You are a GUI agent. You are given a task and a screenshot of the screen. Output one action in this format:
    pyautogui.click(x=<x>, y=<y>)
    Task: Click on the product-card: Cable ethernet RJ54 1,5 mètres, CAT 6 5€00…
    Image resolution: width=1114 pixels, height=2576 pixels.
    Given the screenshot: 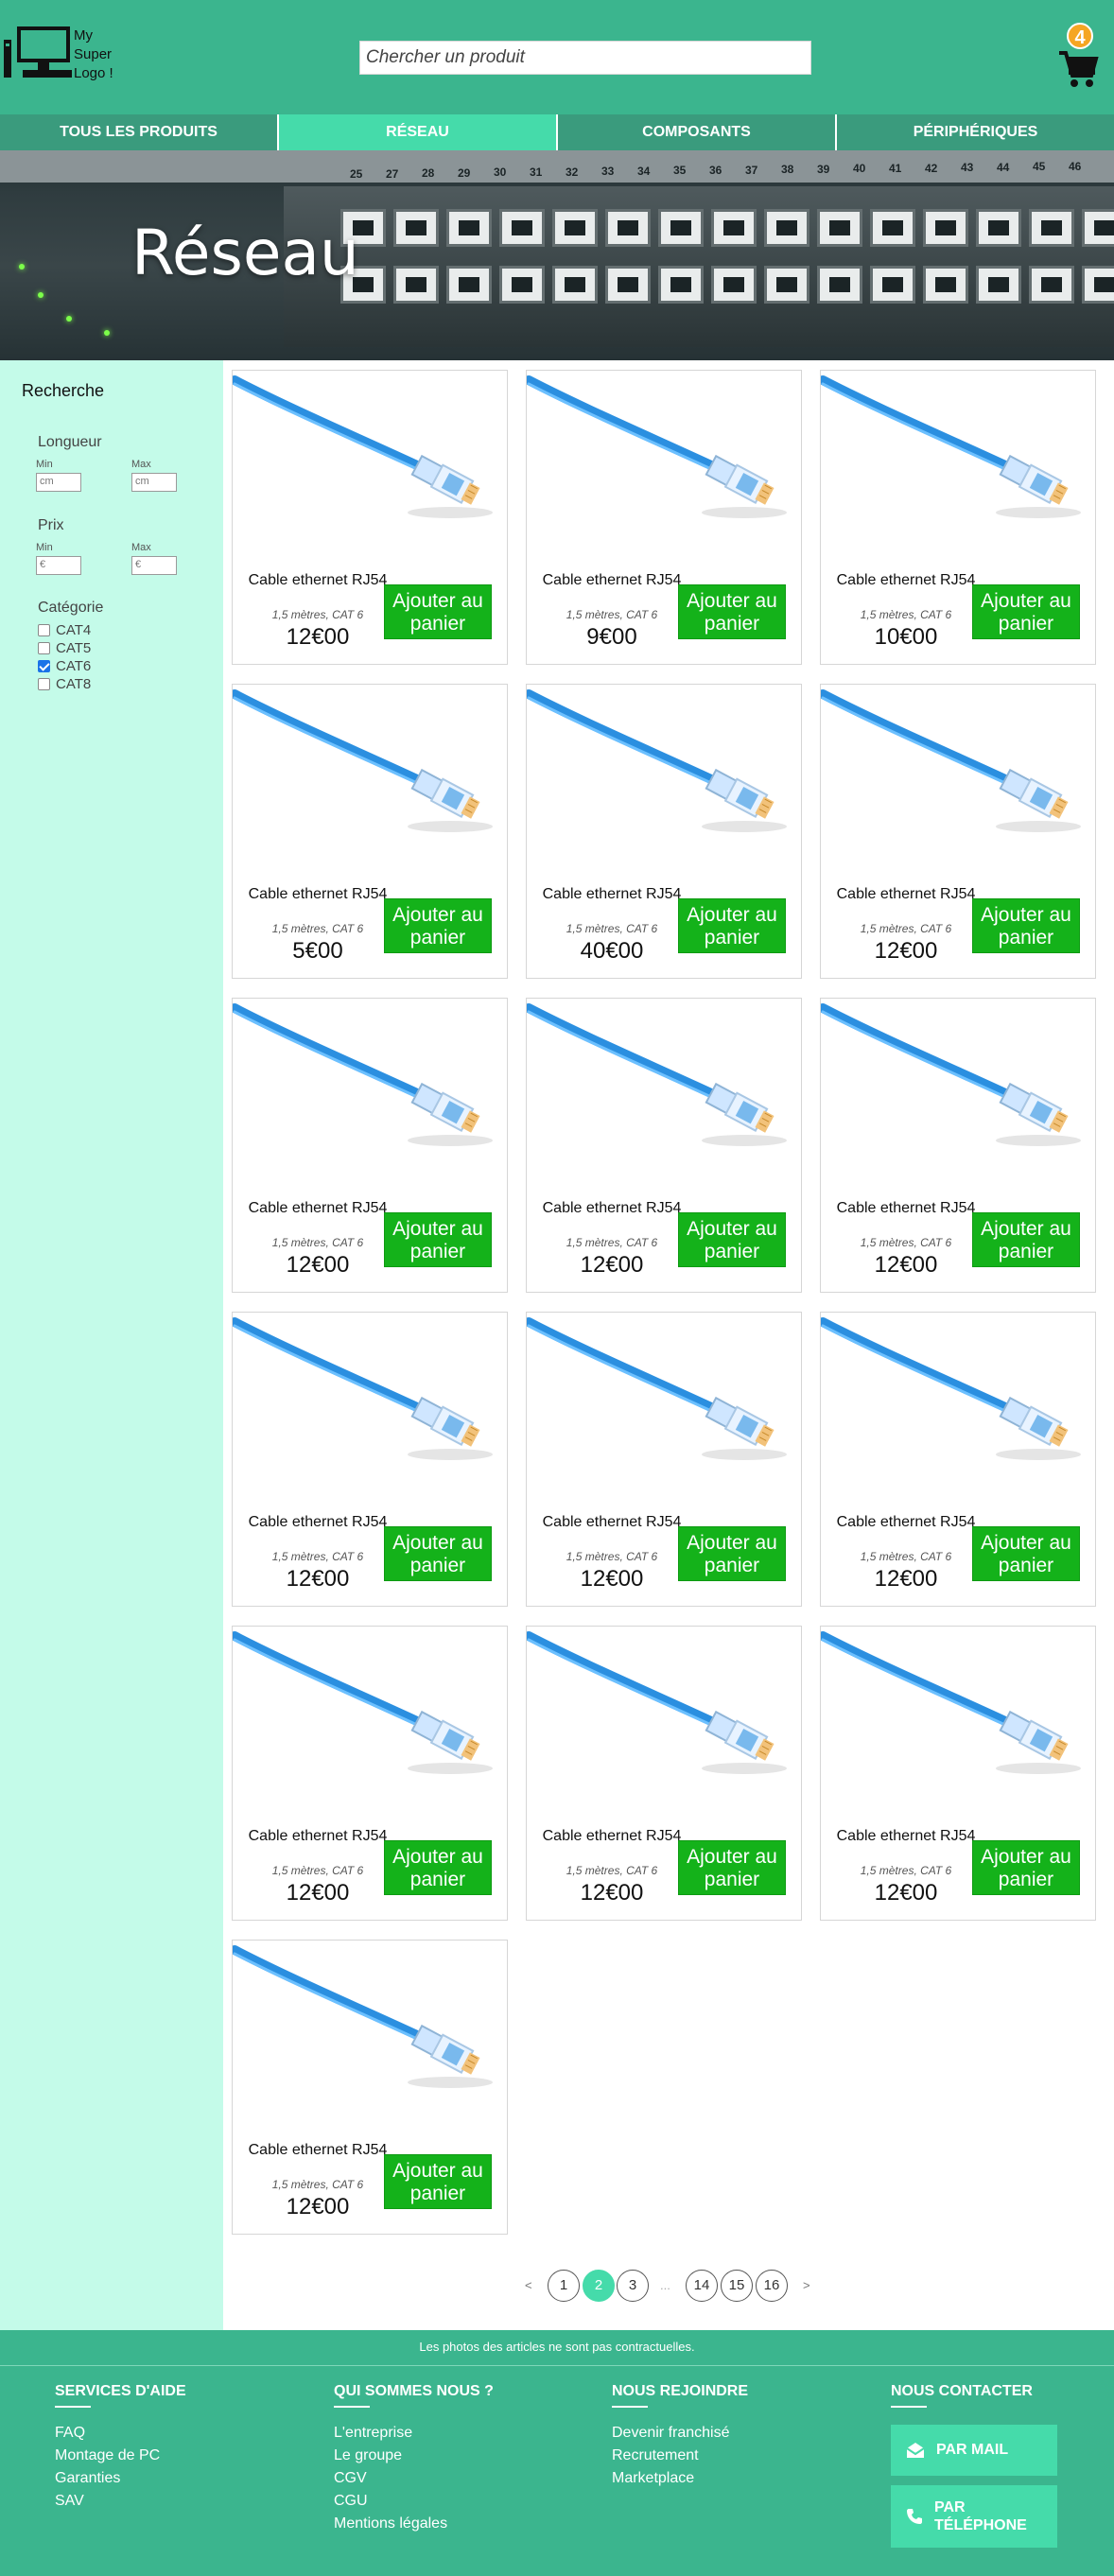 What is the action you would take?
    pyautogui.click(x=370, y=831)
    